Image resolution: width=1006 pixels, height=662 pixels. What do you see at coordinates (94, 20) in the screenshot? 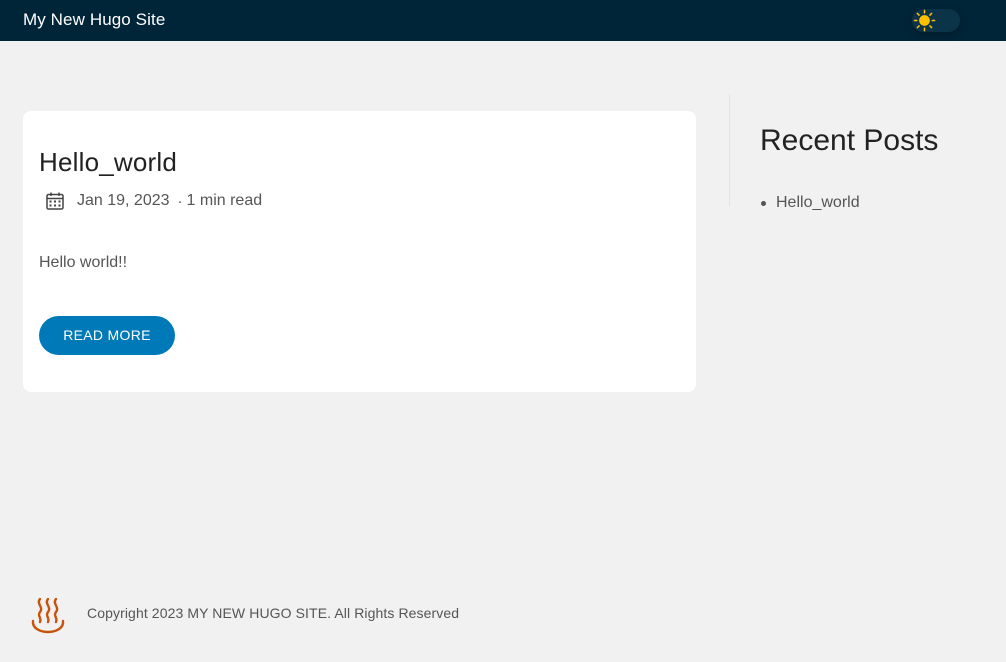
I see `site-title-link: My New Hugo Site` at bounding box center [94, 20].